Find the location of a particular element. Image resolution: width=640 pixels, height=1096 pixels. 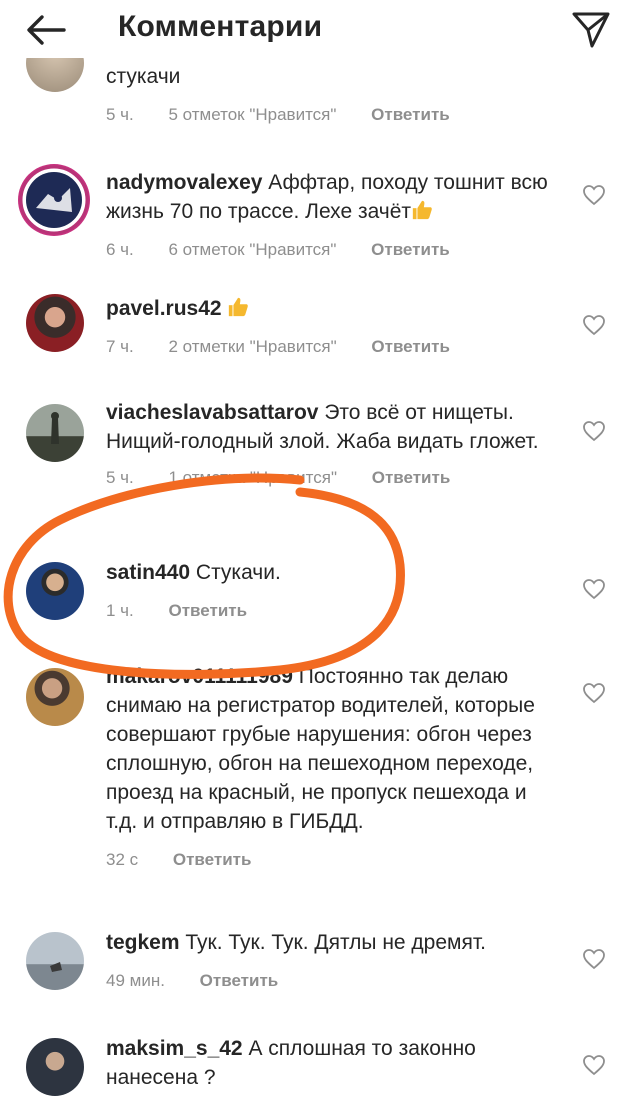

avatar-animal-icon is located at coordinates (56, 967).